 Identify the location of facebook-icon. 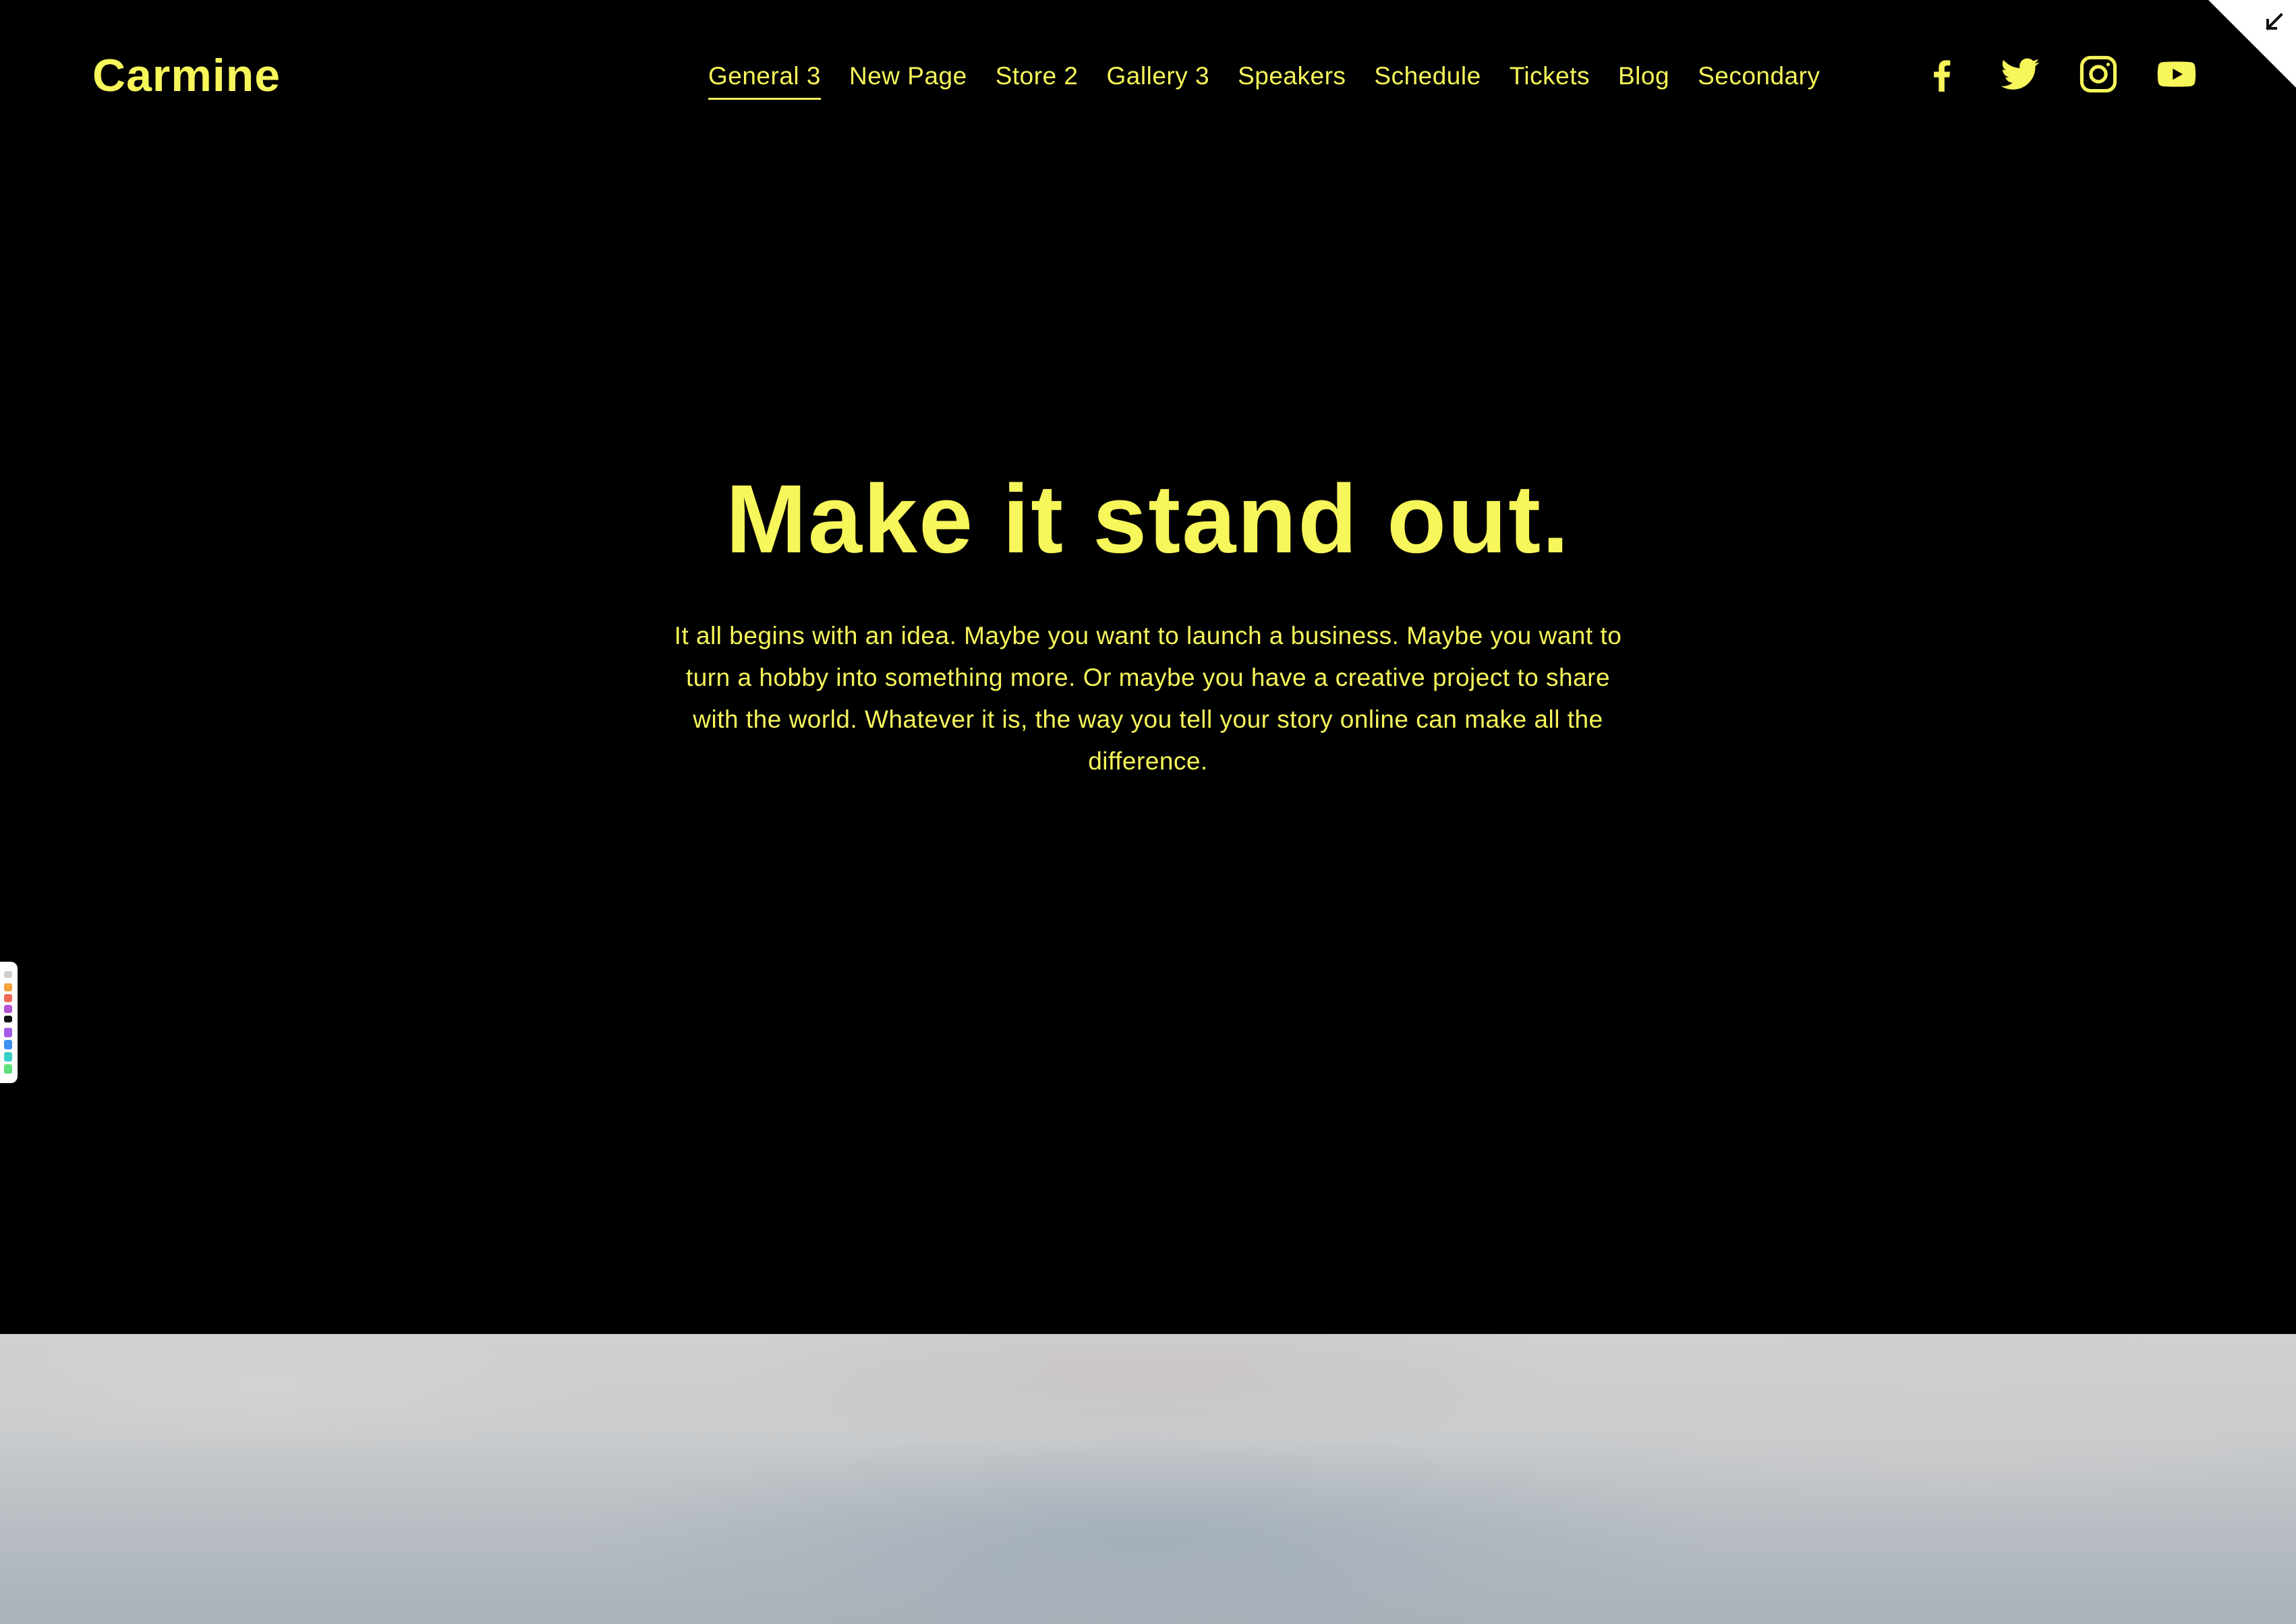
(1942, 74).